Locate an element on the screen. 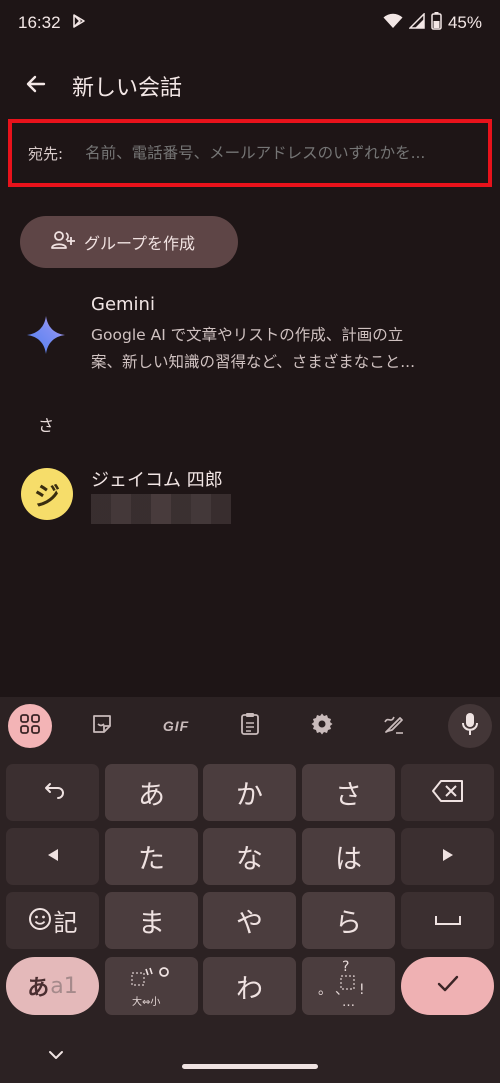  dakuten-icon is located at coordinates (152, 980).